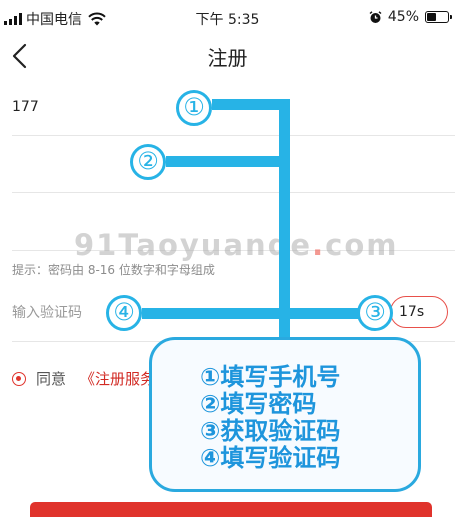  What do you see at coordinates (412, 312) in the screenshot?
I see `get-code-countdown: 17s` at bounding box center [412, 312].